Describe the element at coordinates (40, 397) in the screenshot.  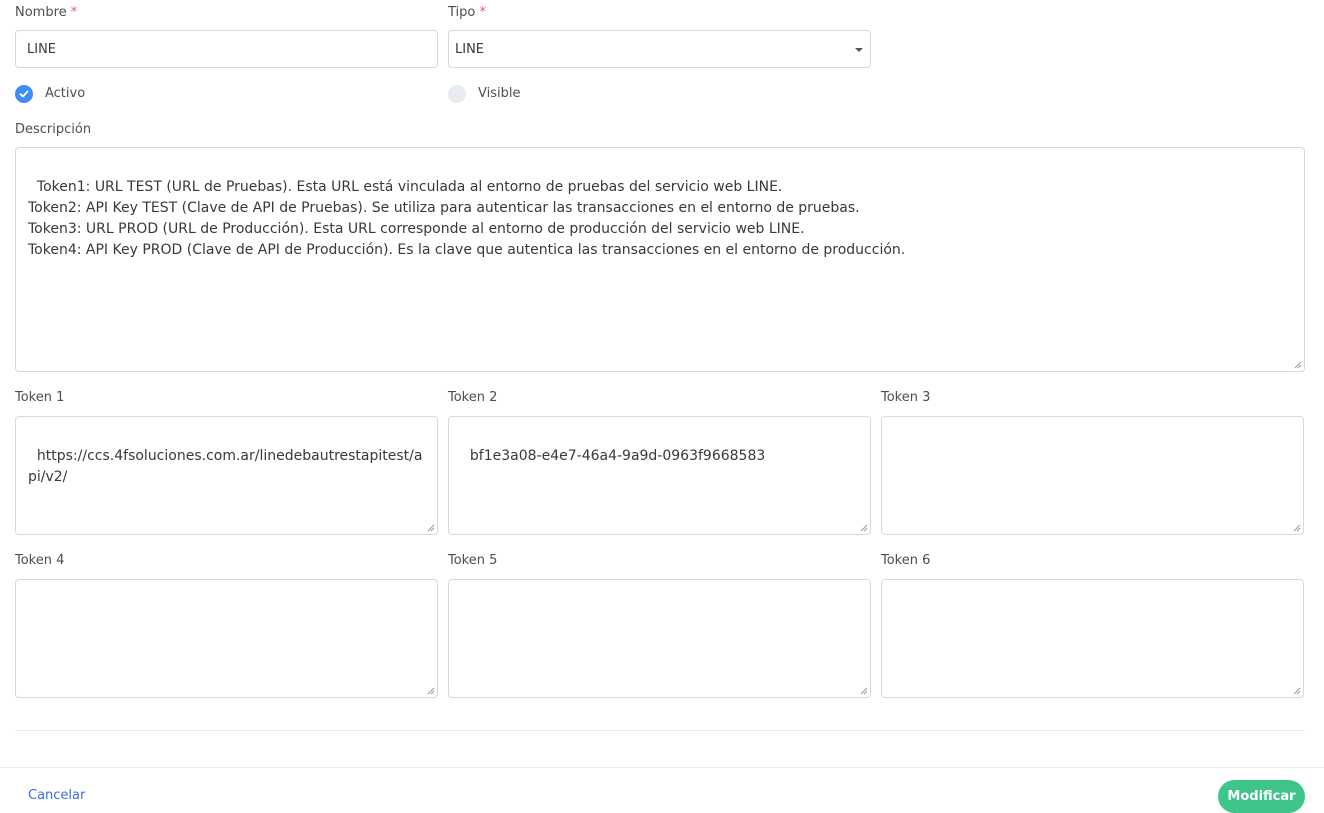
I see `token-1-label: Token 1` at that location.